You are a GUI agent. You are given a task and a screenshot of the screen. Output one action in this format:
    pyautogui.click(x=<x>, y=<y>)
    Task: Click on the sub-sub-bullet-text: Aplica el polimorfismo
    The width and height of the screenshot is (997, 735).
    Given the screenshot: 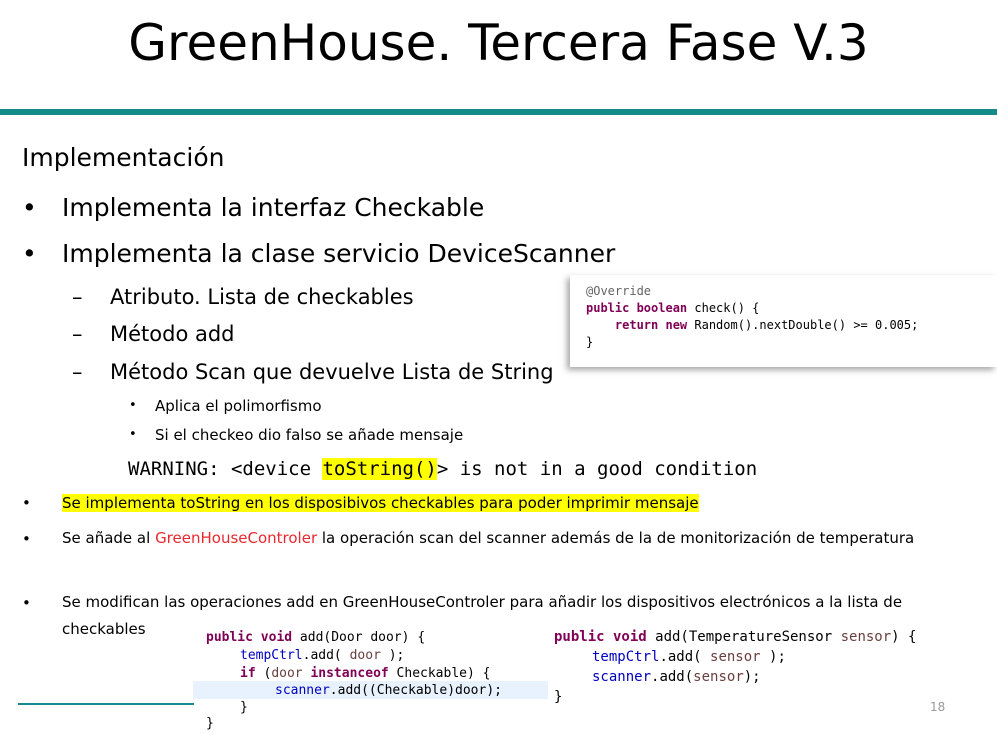 What is the action you would take?
    pyautogui.click(x=238, y=406)
    